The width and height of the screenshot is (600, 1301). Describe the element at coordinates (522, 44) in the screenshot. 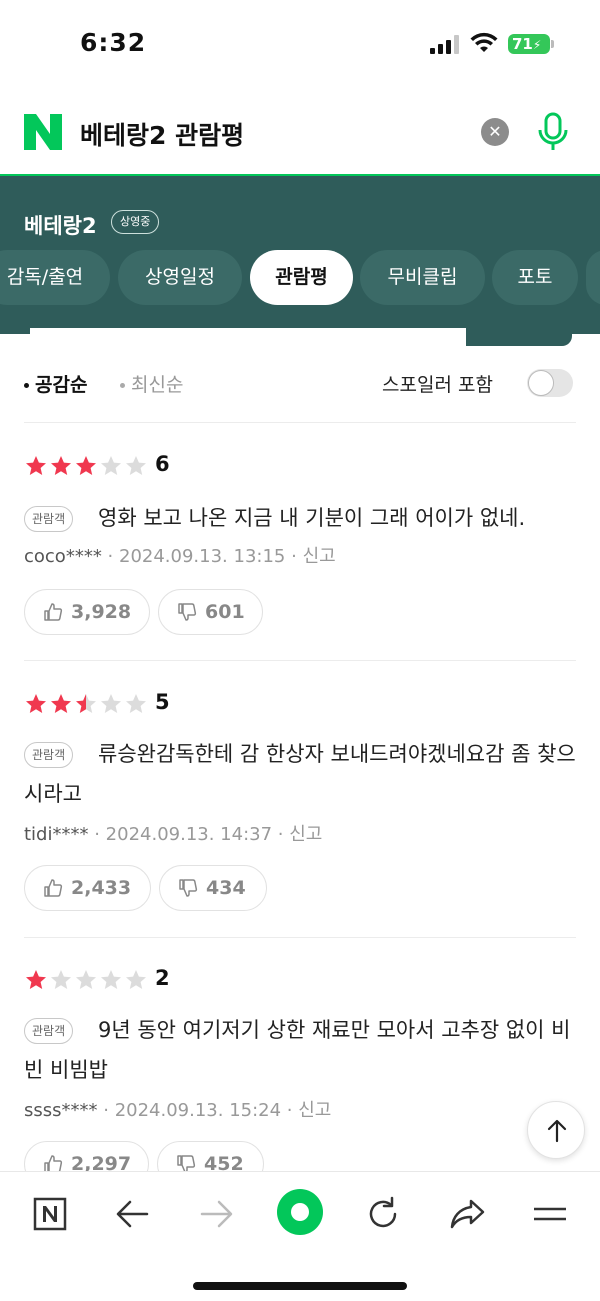

I see `battery-level: 71` at that location.